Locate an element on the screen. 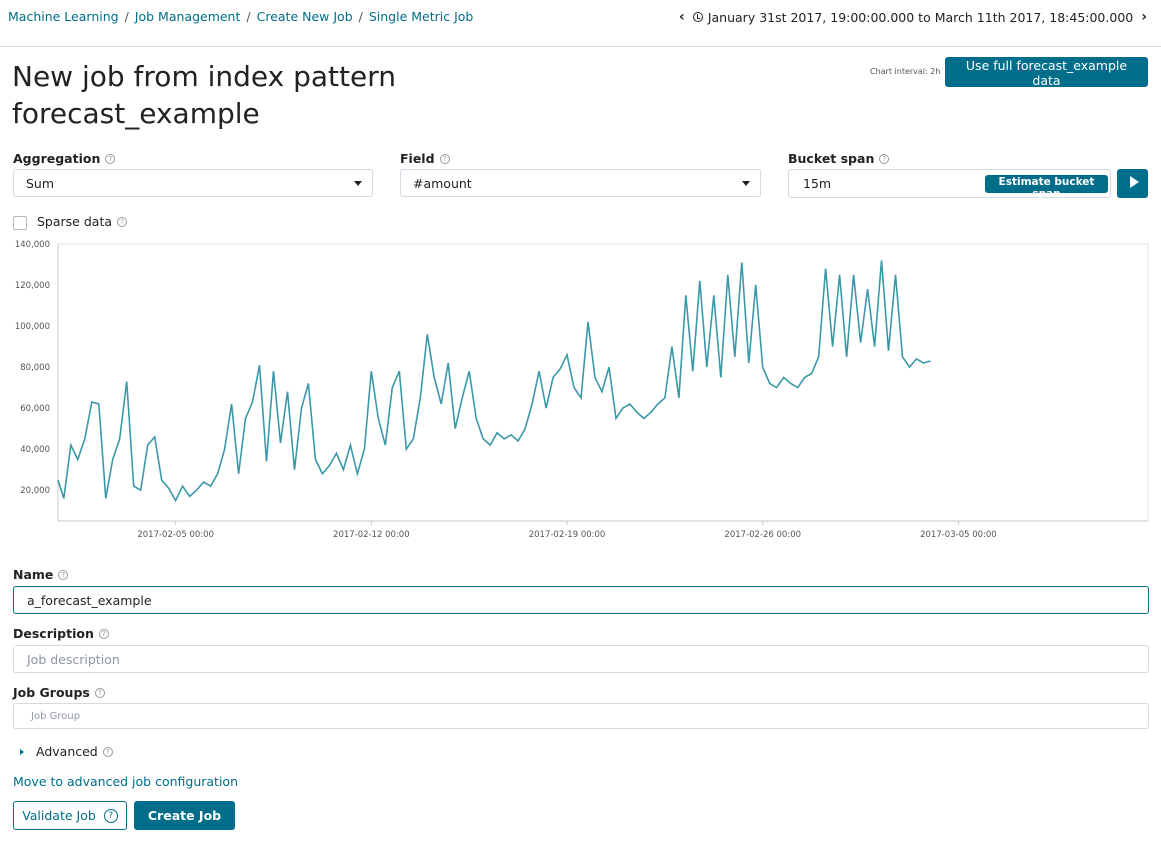 The width and height of the screenshot is (1161, 844). aggregation-select: Sum is located at coordinates (193, 183).